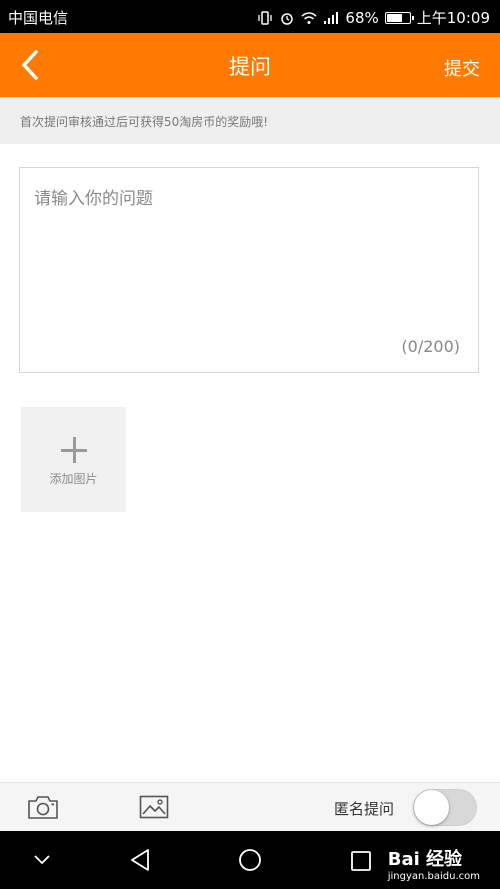  Describe the element at coordinates (265, 17) in the screenshot. I see `vibrate-icon` at that location.